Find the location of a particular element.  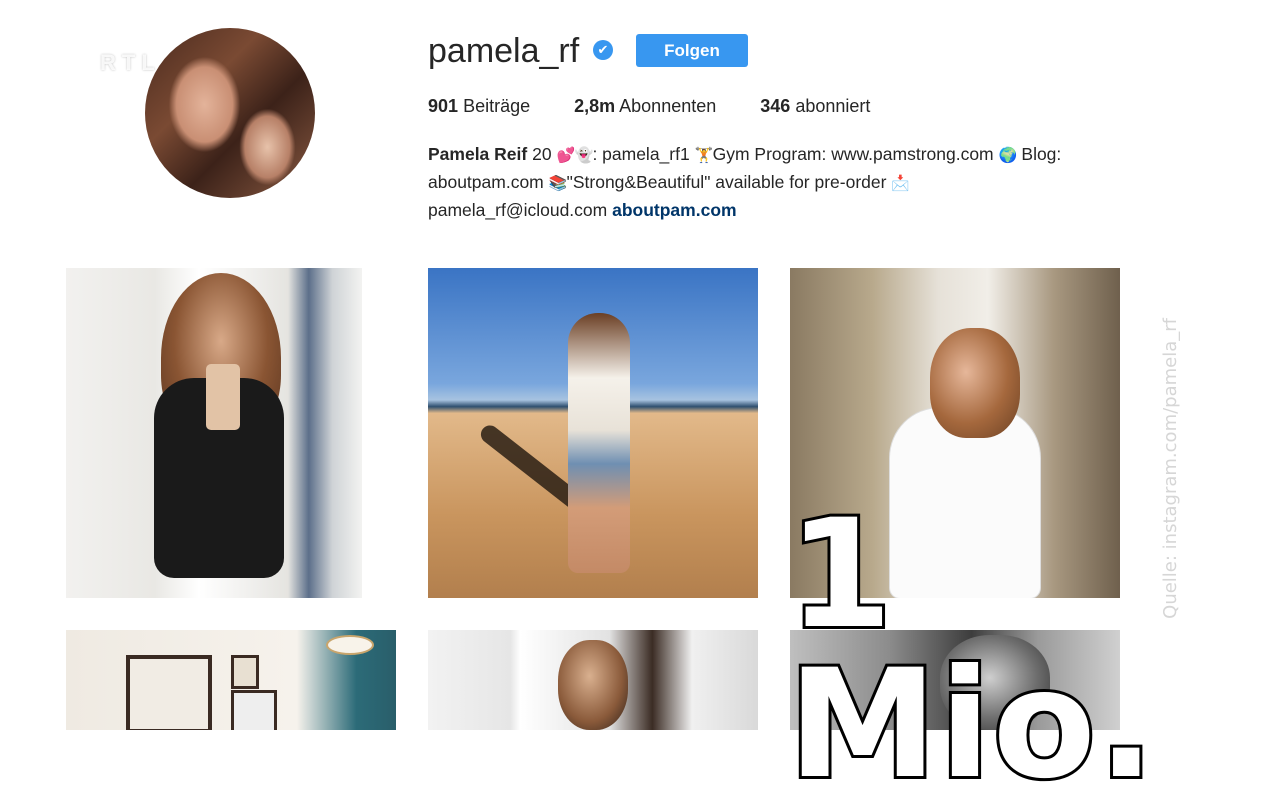

verified-badge-icon: ✔ is located at coordinates (603, 50).